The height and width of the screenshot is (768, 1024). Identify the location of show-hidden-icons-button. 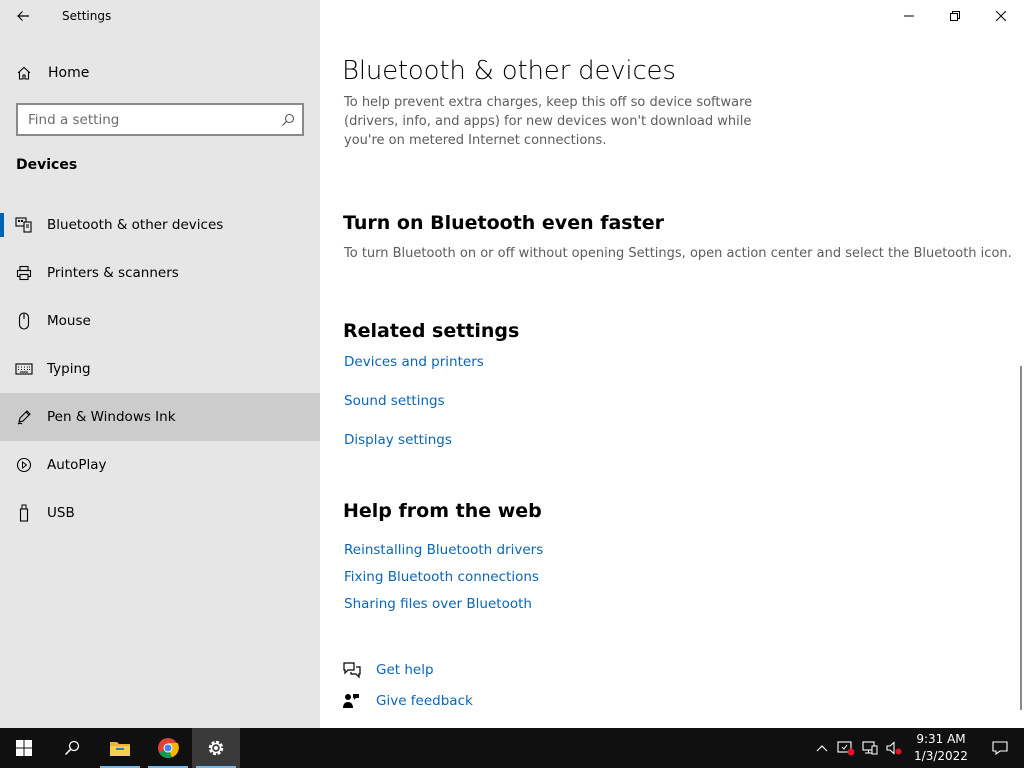
(822, 748).